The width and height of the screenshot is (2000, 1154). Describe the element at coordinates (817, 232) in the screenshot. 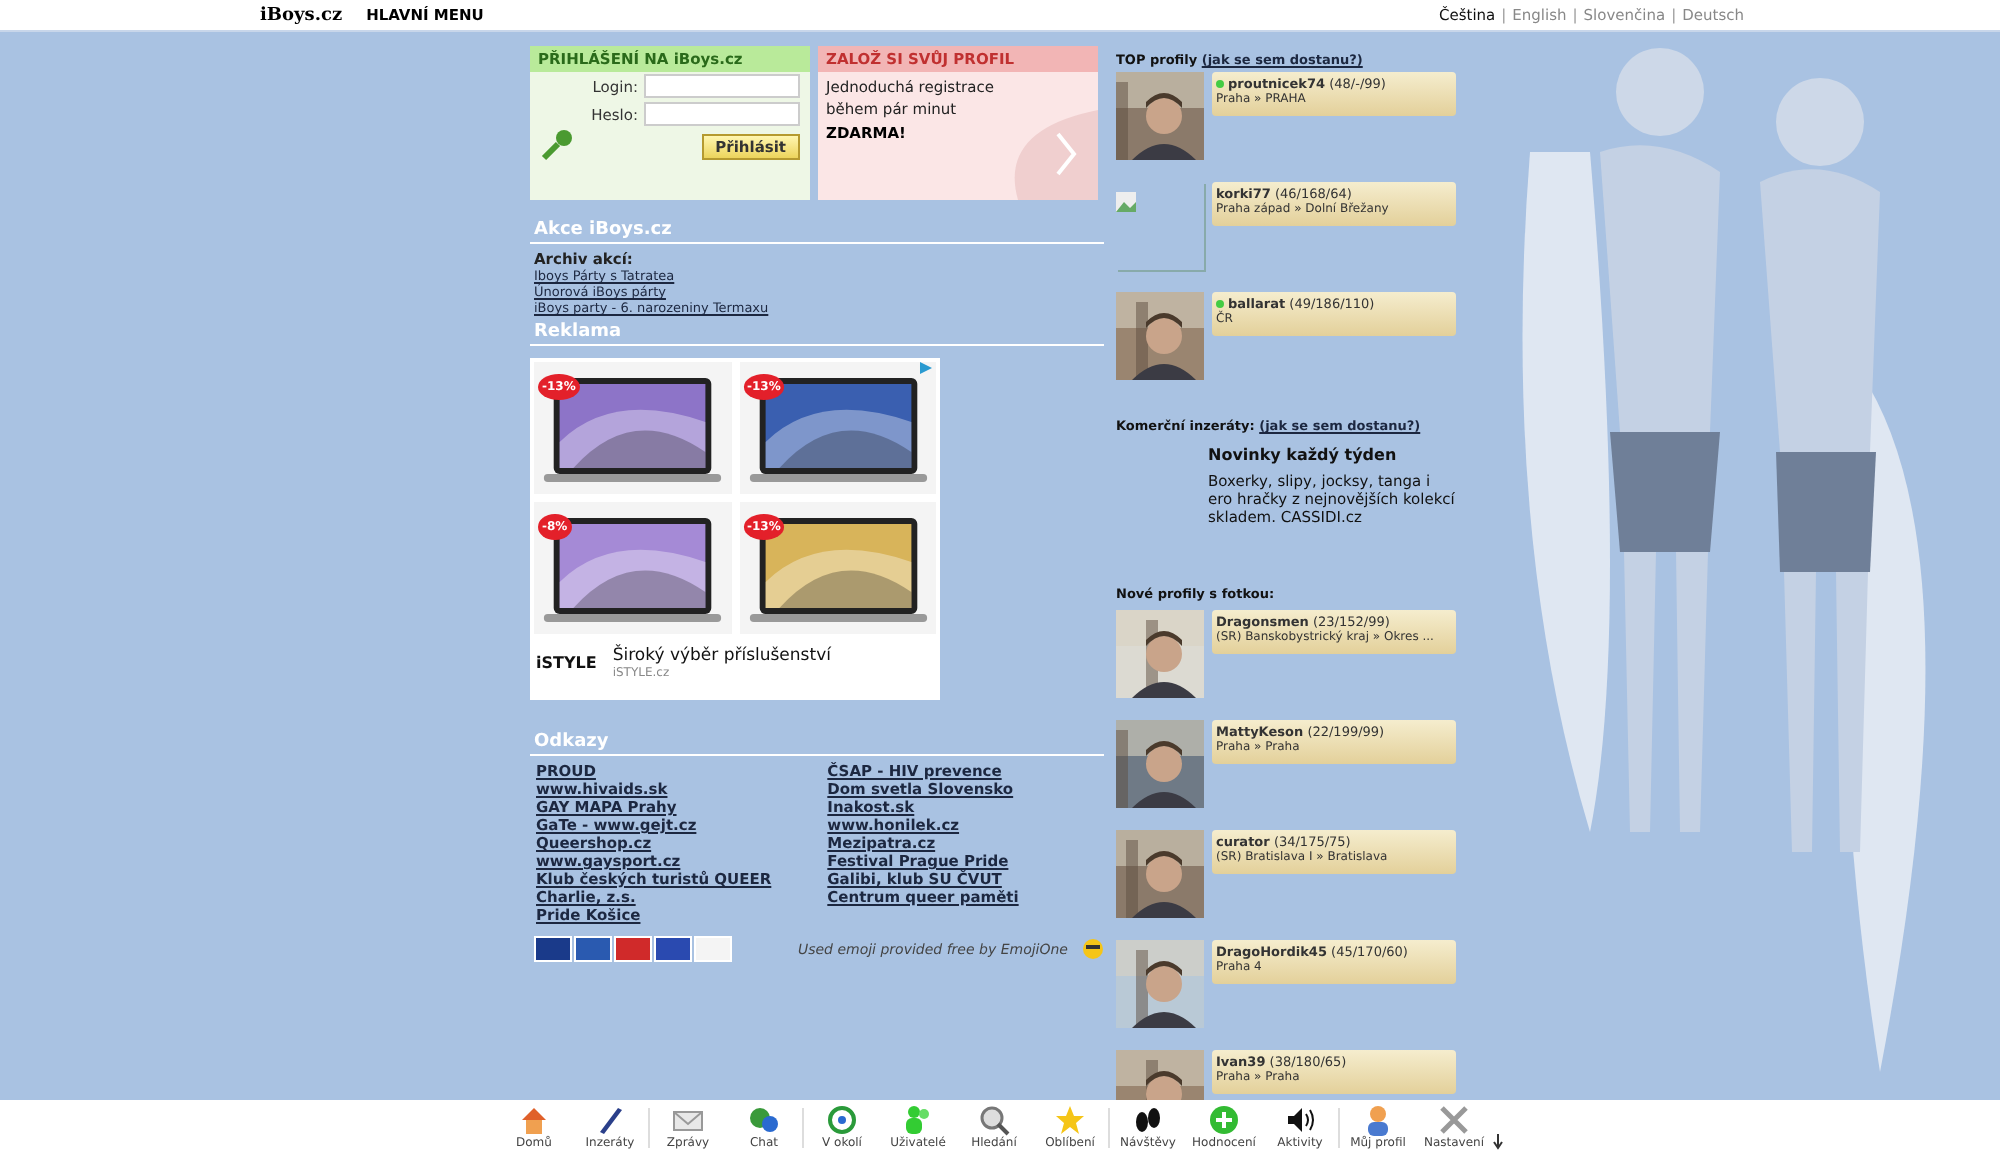

I see `section-heading: Akce iBoys.cz` at that location.